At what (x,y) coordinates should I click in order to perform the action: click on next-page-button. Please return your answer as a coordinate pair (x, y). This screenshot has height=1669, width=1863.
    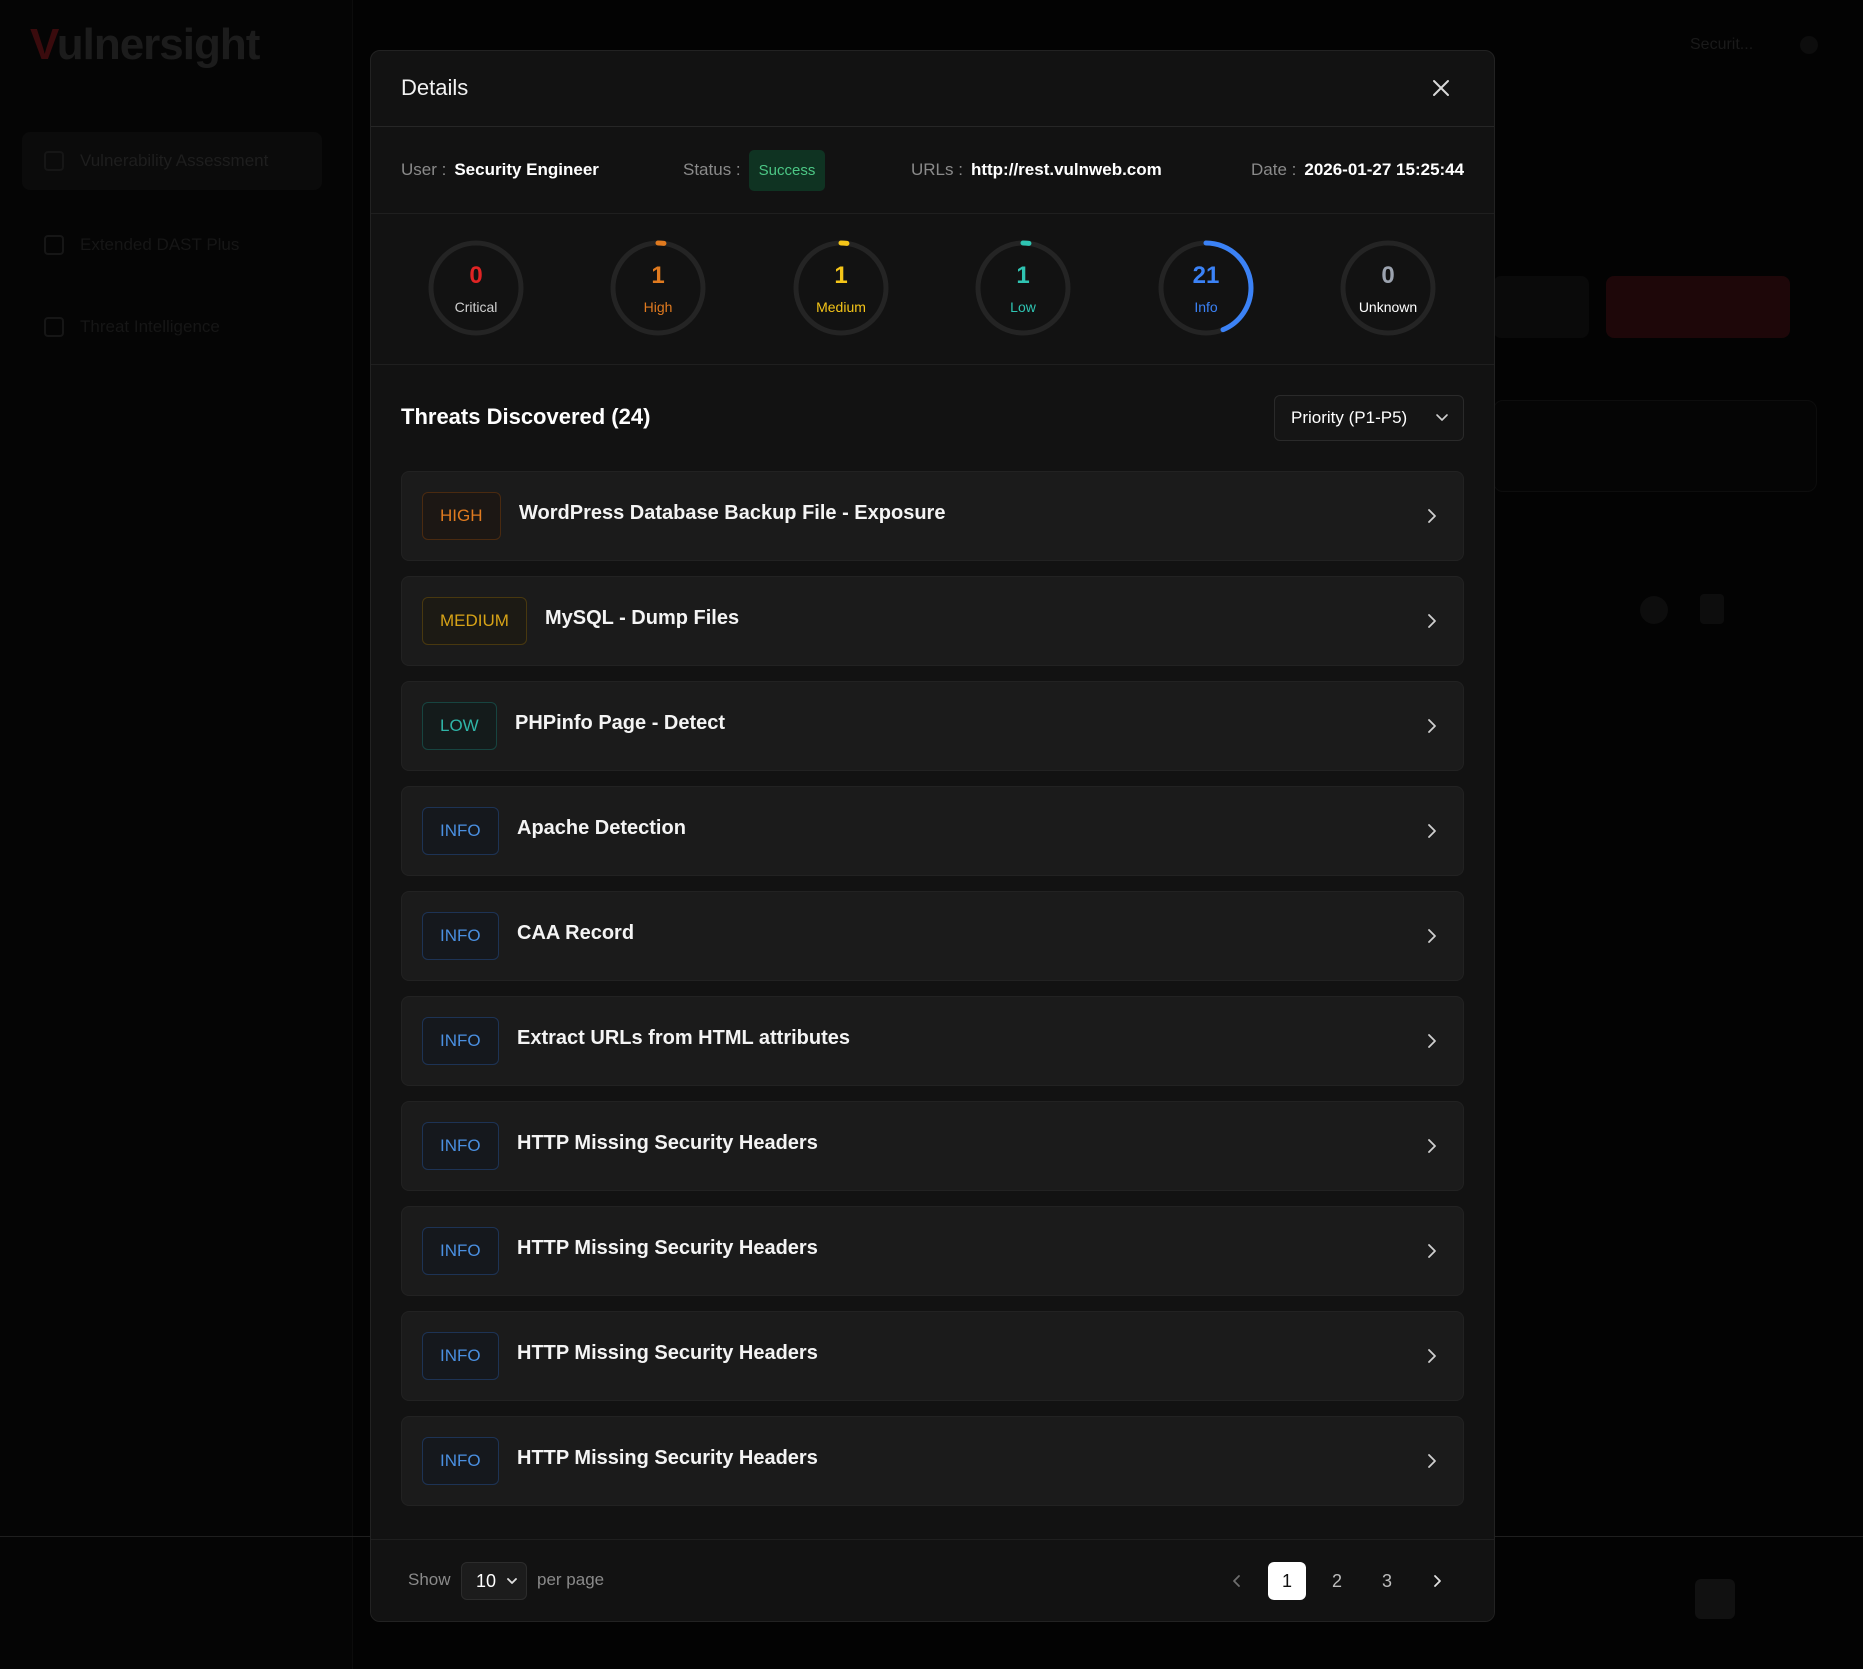
    Looking at the image, I should click on (1437, 1581).